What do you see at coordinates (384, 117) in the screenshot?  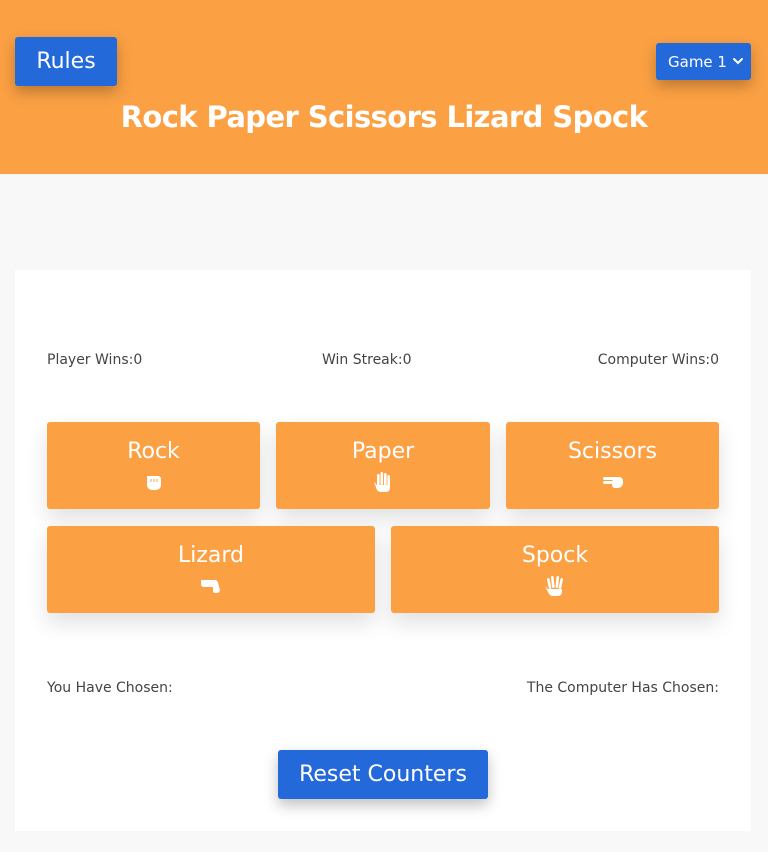 I see `page-title: Rock Paper Scissors Lizard Spock` at bounding box center [384, 117].